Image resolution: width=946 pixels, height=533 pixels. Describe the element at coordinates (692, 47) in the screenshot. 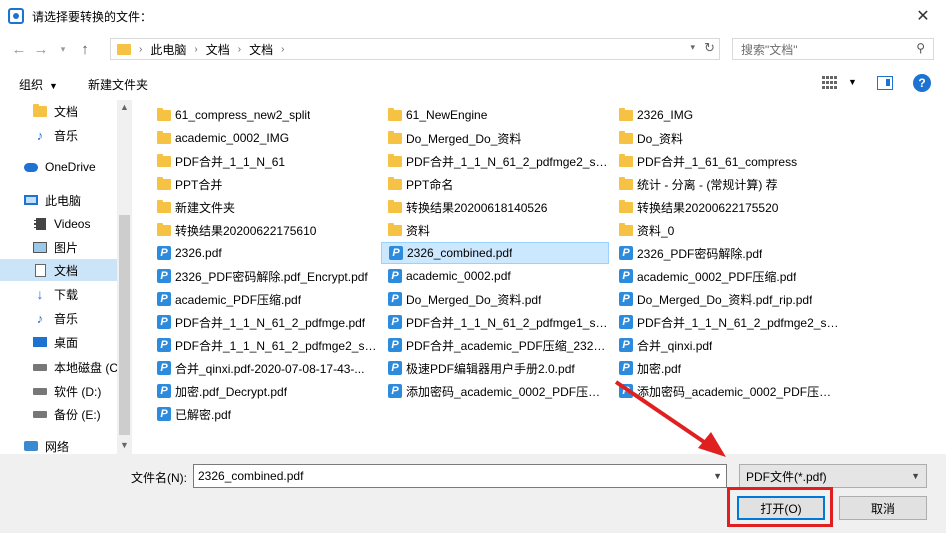

I see `chevron-down-icon: ▾` at that location.